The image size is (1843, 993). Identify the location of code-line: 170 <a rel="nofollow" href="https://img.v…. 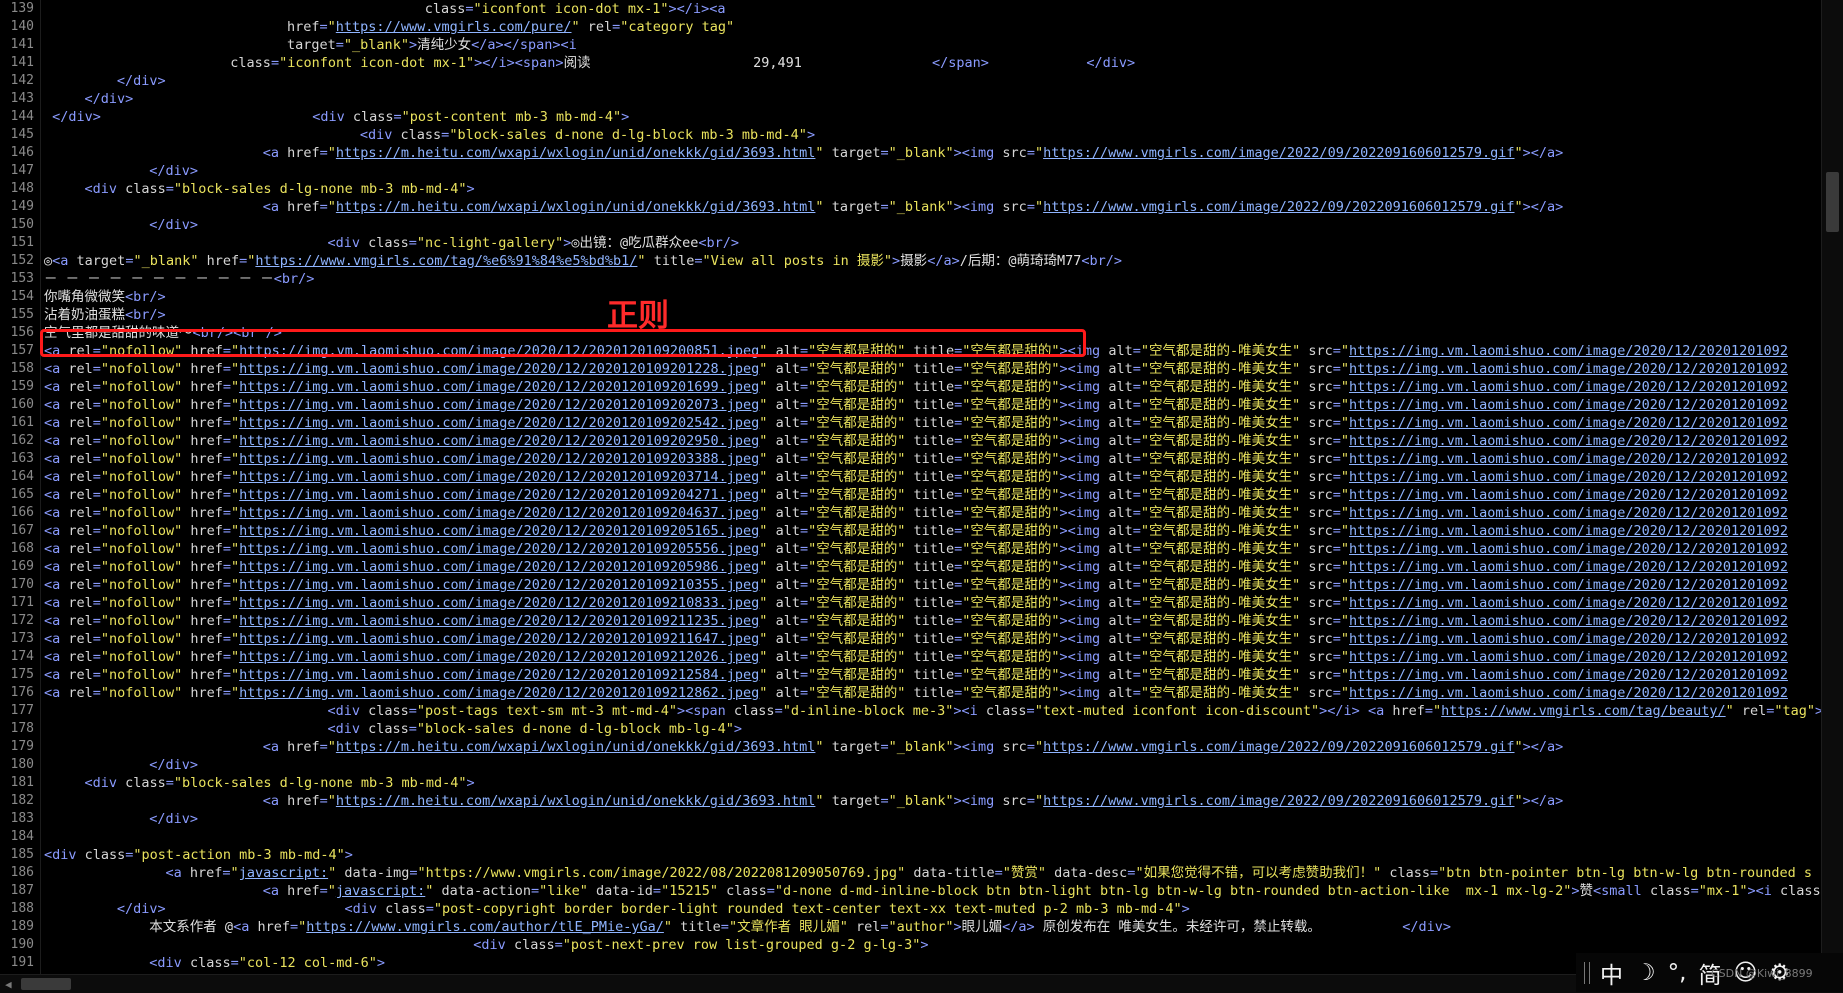
(911, 585).